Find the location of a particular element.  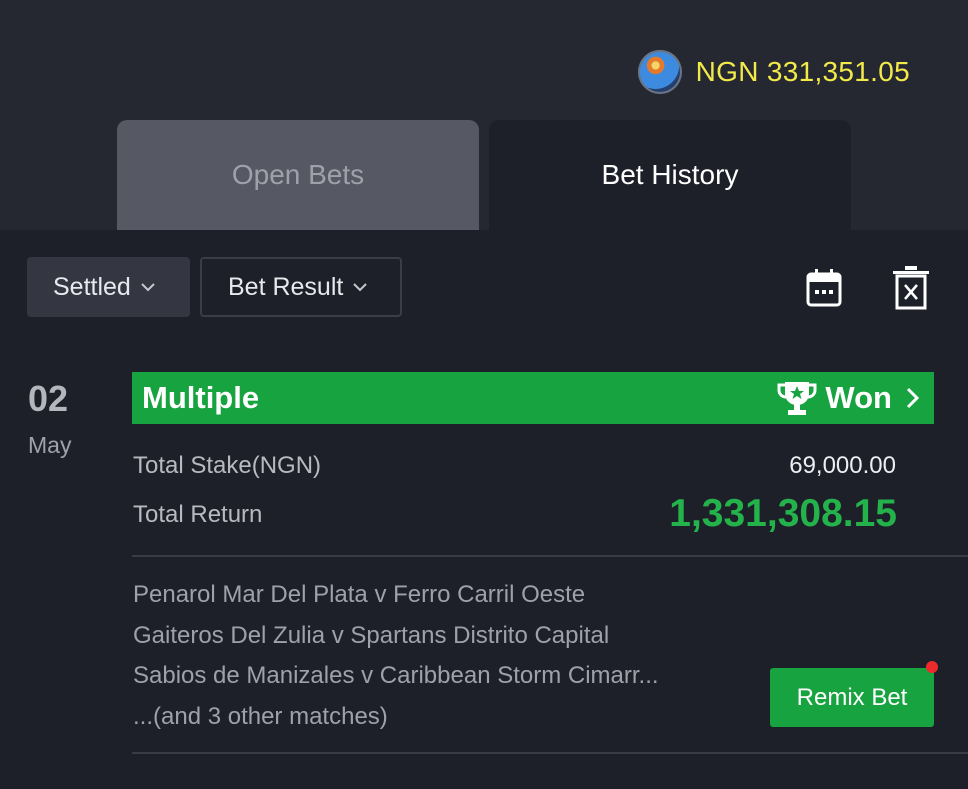

remix-bet-button: Remix Bet is located at coordinates (852, 697).